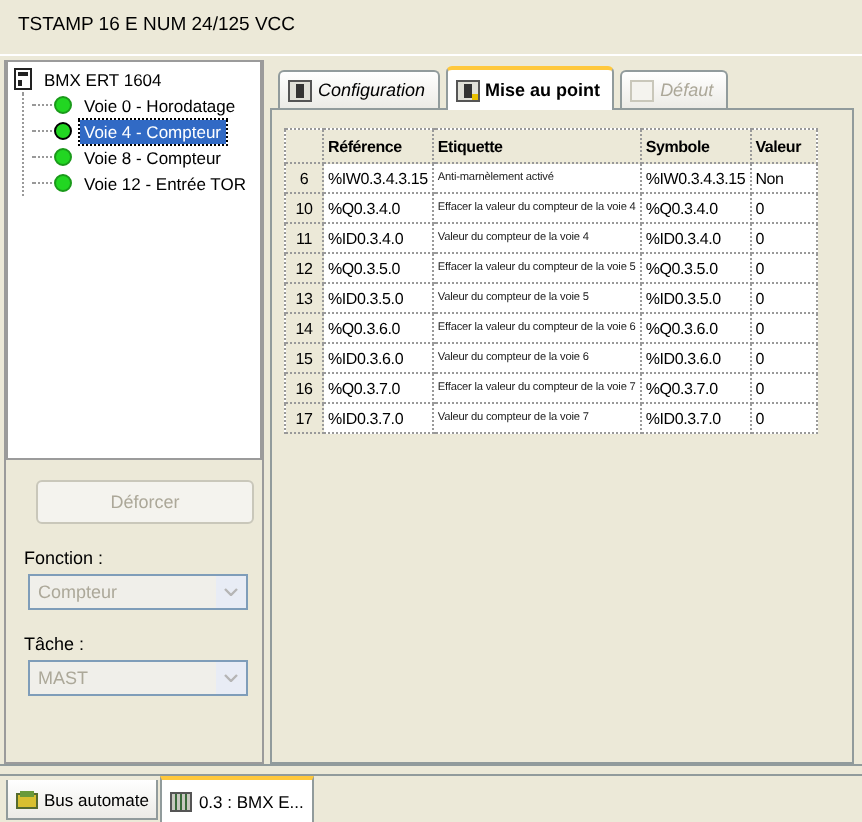 This screenshot has height=822, width=862. I want to click on tree-item: Voie 8 - Compteur, so click(153, 157).